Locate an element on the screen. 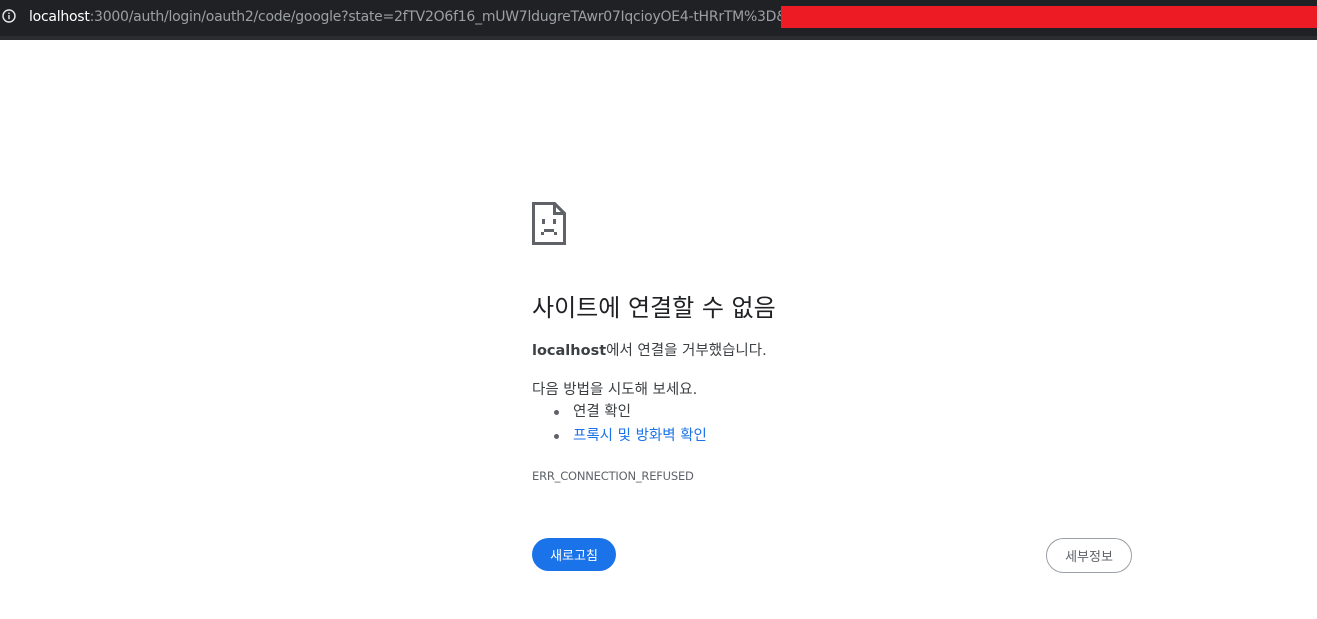 The height and width of the screenshot is (619, 1317). list-item: 연결 확인 is located at coordinates (619, 412).